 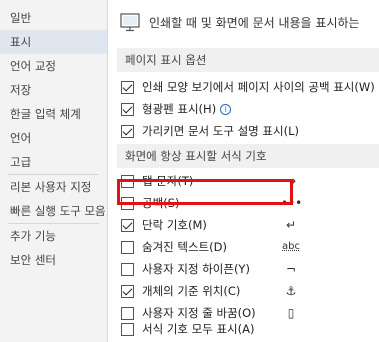 I want to click on option-label: 탭 문자(T), so click(x=168, y=181).